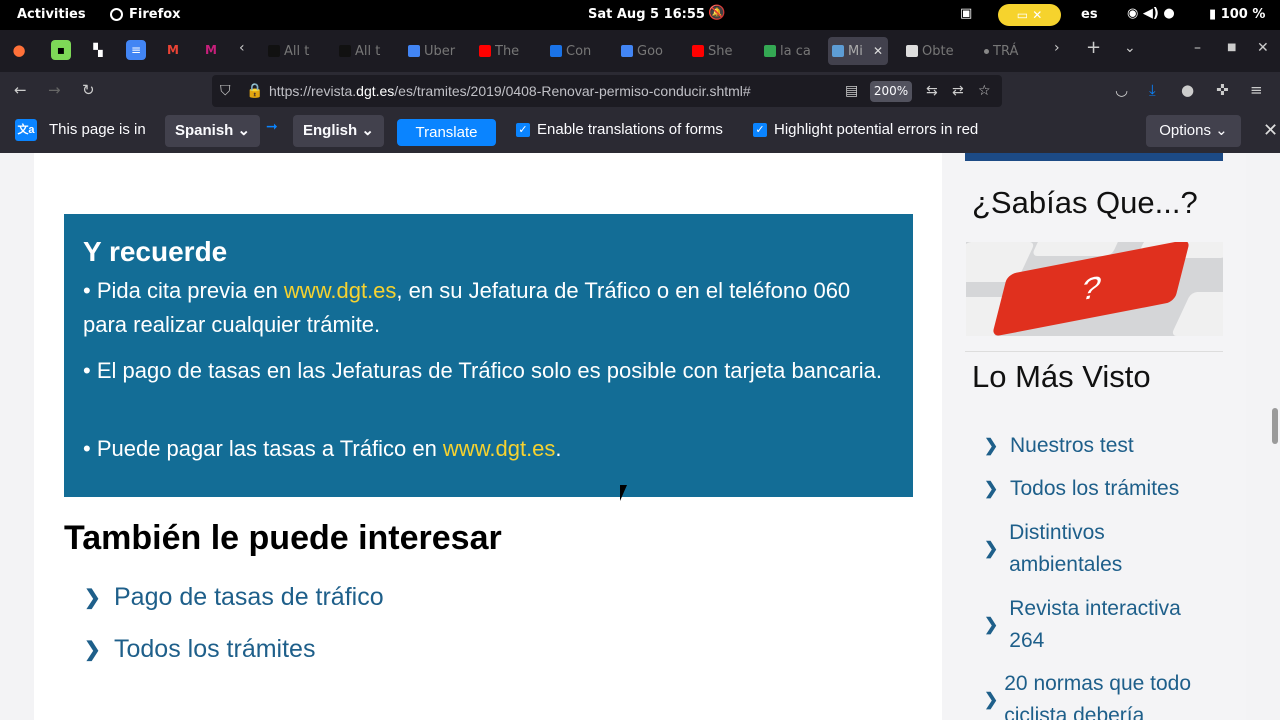 The image size is (1280, 720). I want to click on related-link-pago-tasas: ❯ Pago de tasas de tráfico, so click(234, 597).